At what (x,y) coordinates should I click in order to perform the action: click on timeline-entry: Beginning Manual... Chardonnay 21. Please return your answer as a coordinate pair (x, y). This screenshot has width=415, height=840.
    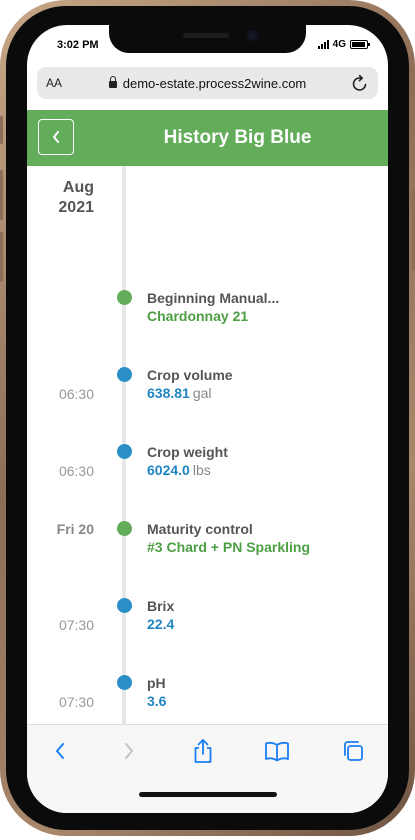
    Looking at the image, I should click on (207, 309).